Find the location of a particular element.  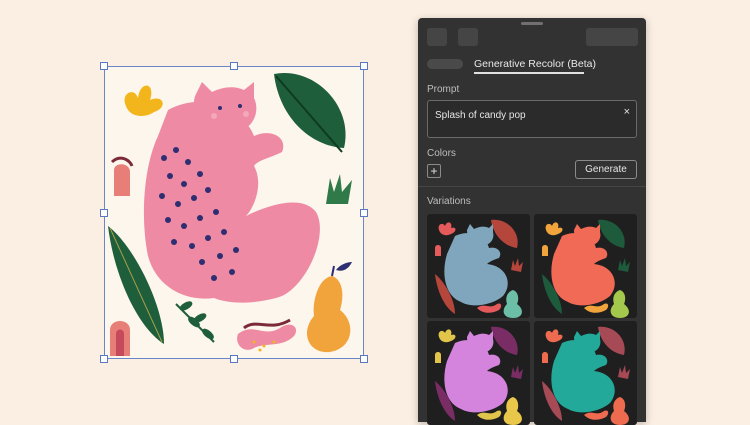

handle-top-right is located at coordinates (364, 66).